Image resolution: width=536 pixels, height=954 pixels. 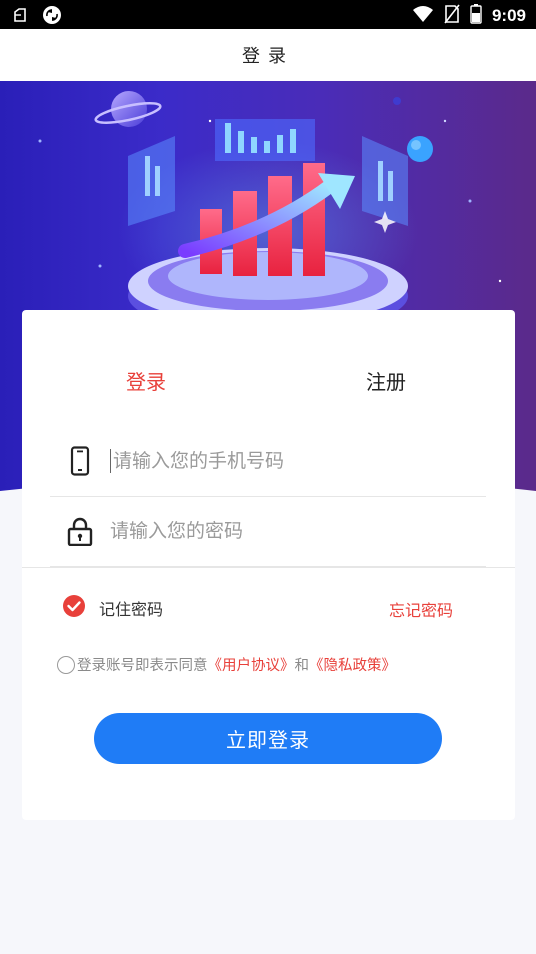 I want to click on tab-login: 登录, so click(x=146, y=380).